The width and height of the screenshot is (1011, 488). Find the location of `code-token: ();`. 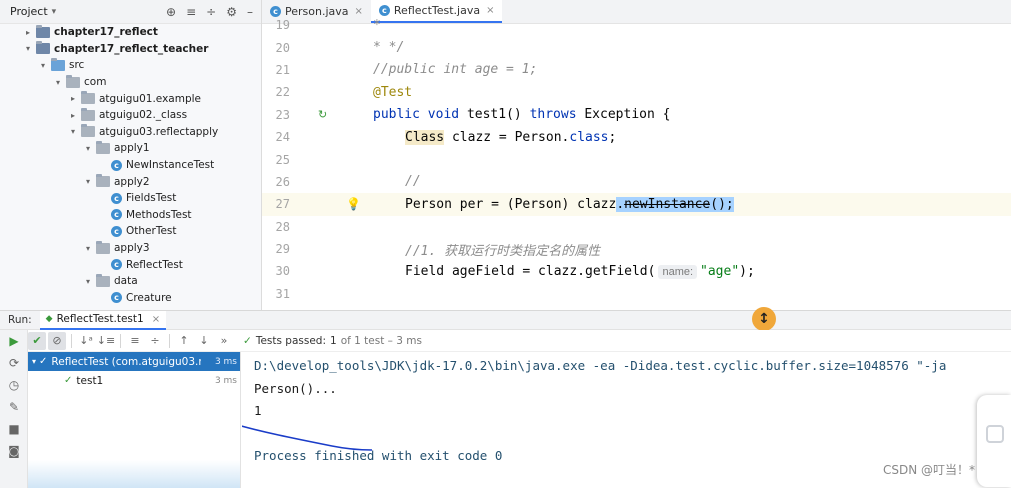

code-token: (); is located at coordinates (722, 204).